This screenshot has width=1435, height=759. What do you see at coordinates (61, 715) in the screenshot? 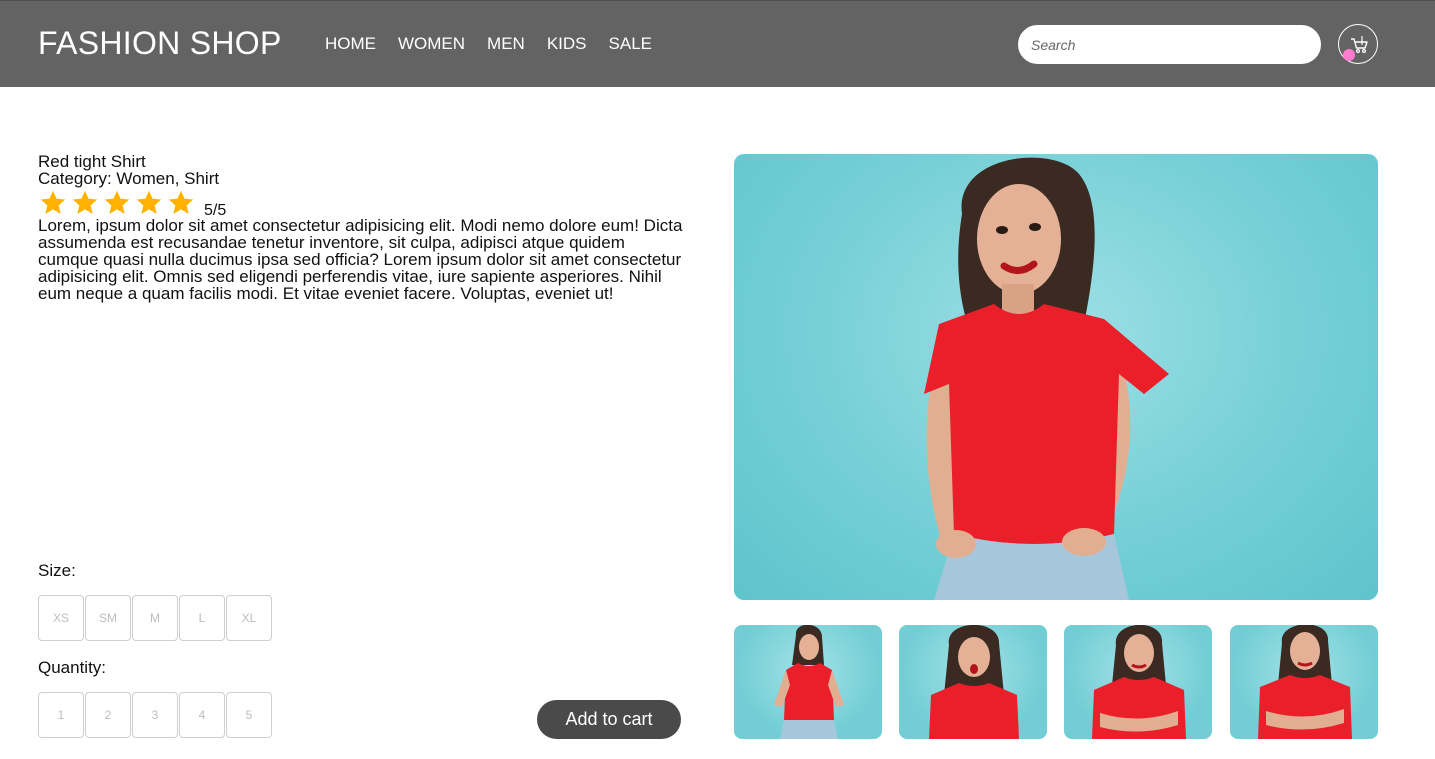
I see `quantity-option-1: 1` at bounding box center [61, 715].